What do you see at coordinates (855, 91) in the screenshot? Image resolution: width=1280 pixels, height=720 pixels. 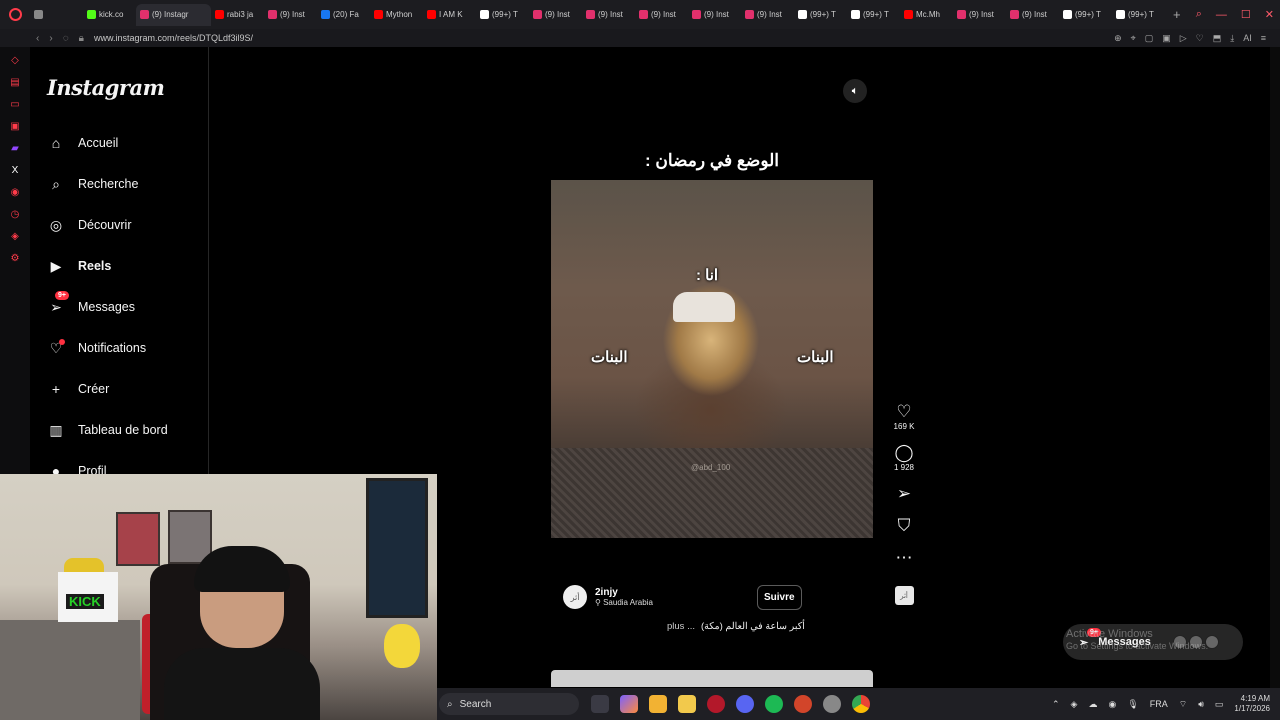 I see `sound-toggle-icon: 🔈︎` at bounding box center [855, 91].